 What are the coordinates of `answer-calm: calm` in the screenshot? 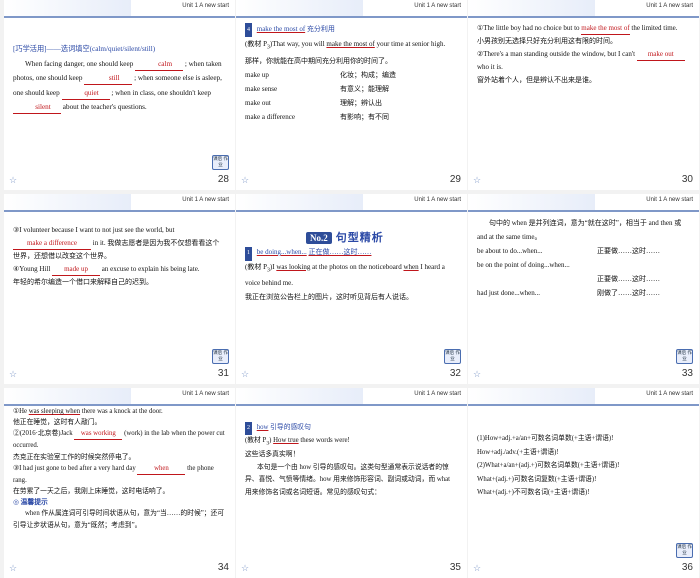 It's located at (159, 65).